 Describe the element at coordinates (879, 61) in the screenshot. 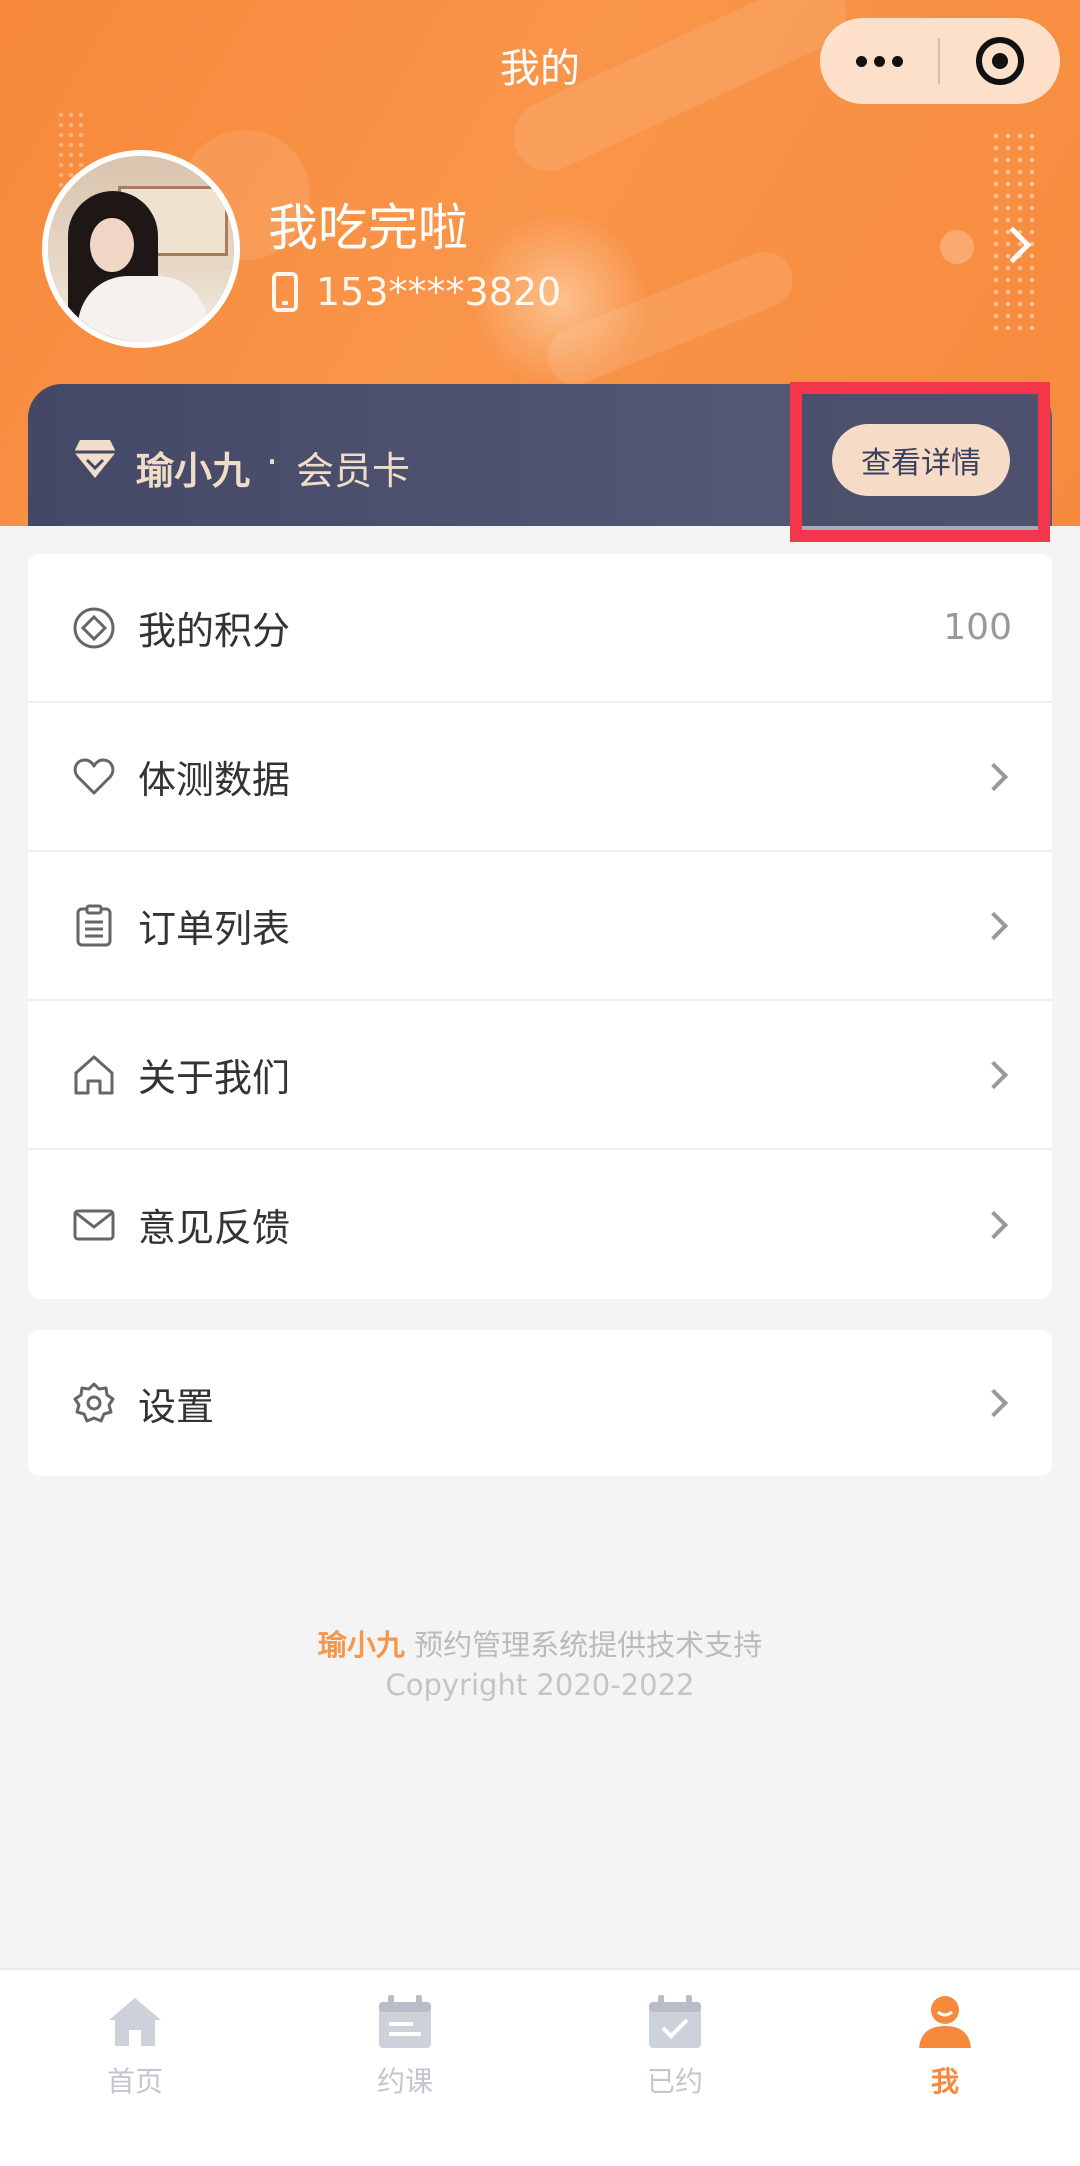

I see `ellipsis-icon` at that location.